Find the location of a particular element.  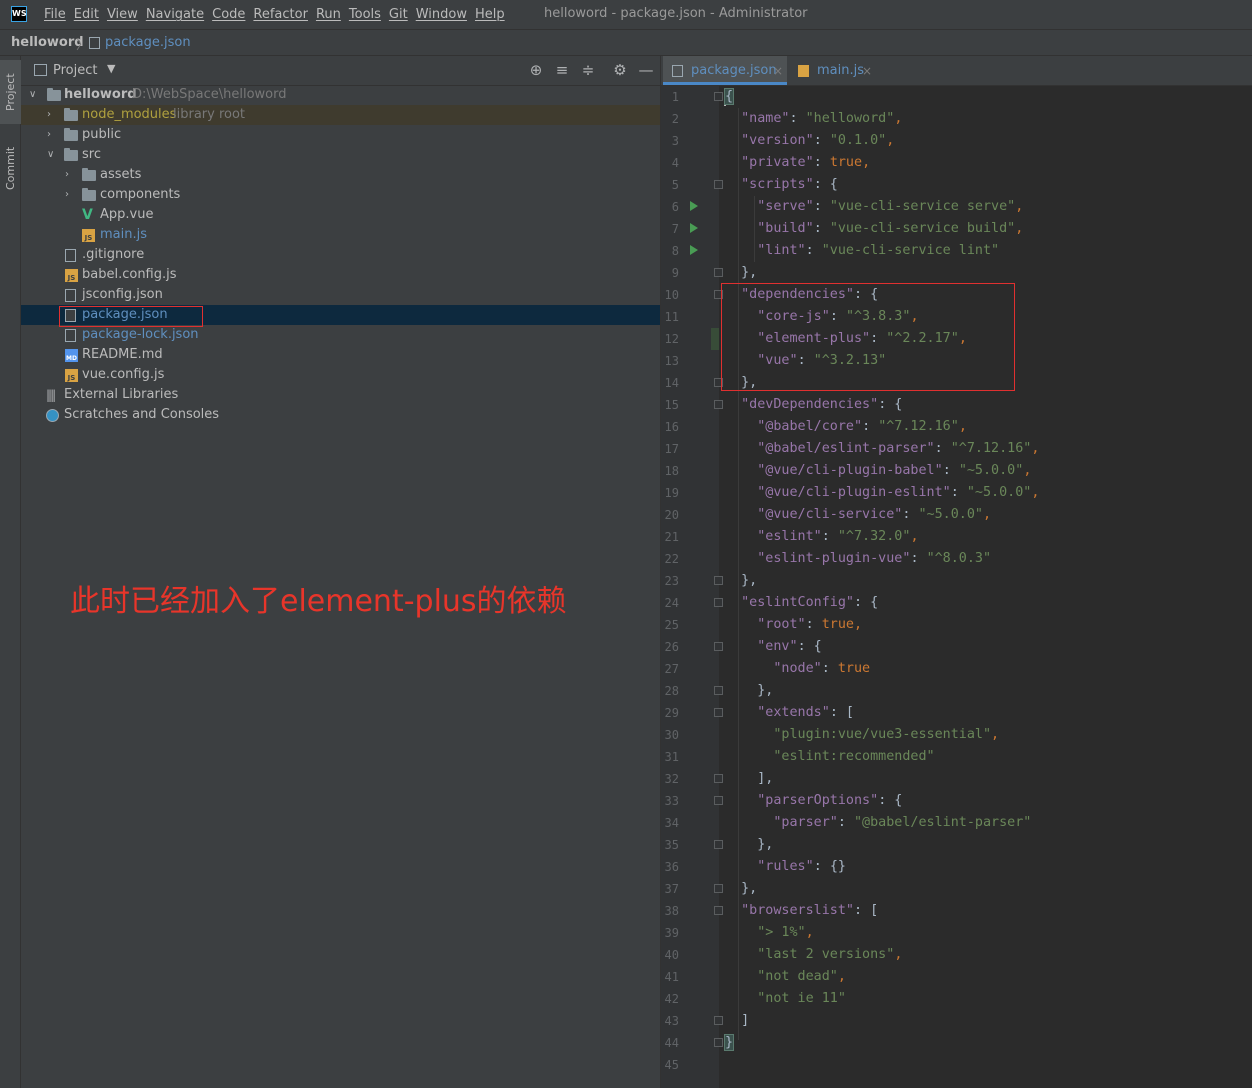

json-string: "^7.32.0" is located at coordinates (874, 536).